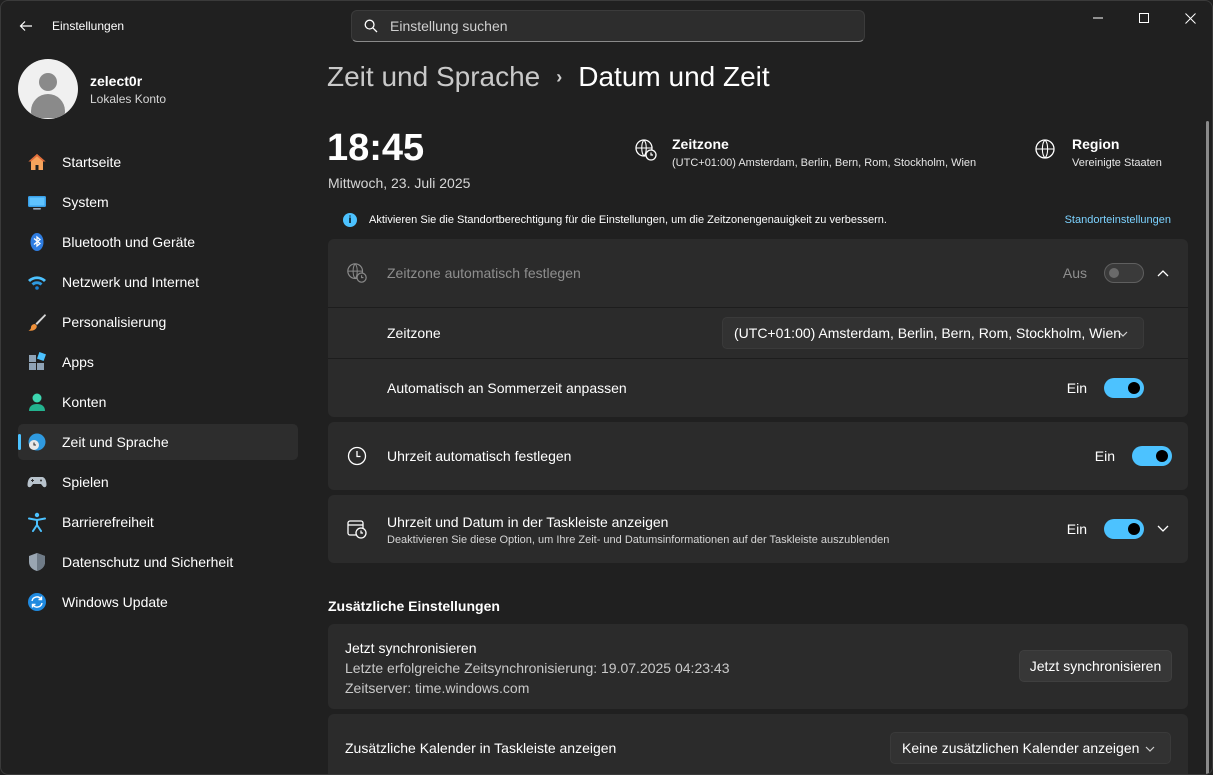 This screenshot has height=775, width=1213. Describe the element at coordinates (115, 602) in the screenshot. I see `sidebar-item-label: Windows Update` at that location.